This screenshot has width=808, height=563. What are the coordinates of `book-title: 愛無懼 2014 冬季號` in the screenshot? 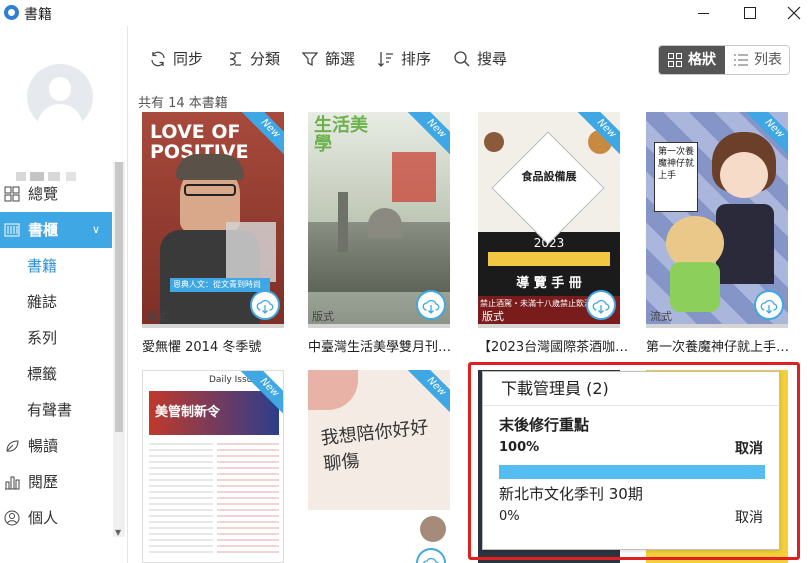 It's located at (222, 345).